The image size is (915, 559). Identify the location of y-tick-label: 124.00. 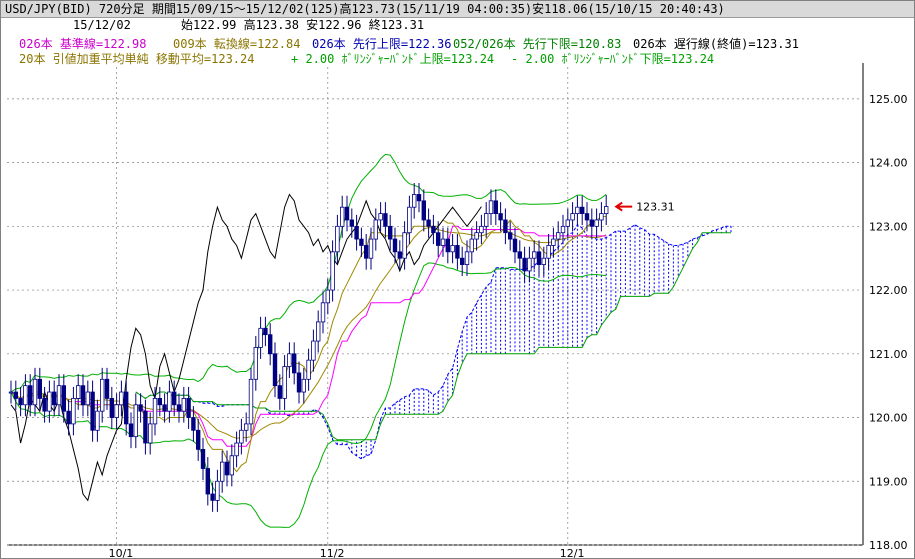
(888, 163).